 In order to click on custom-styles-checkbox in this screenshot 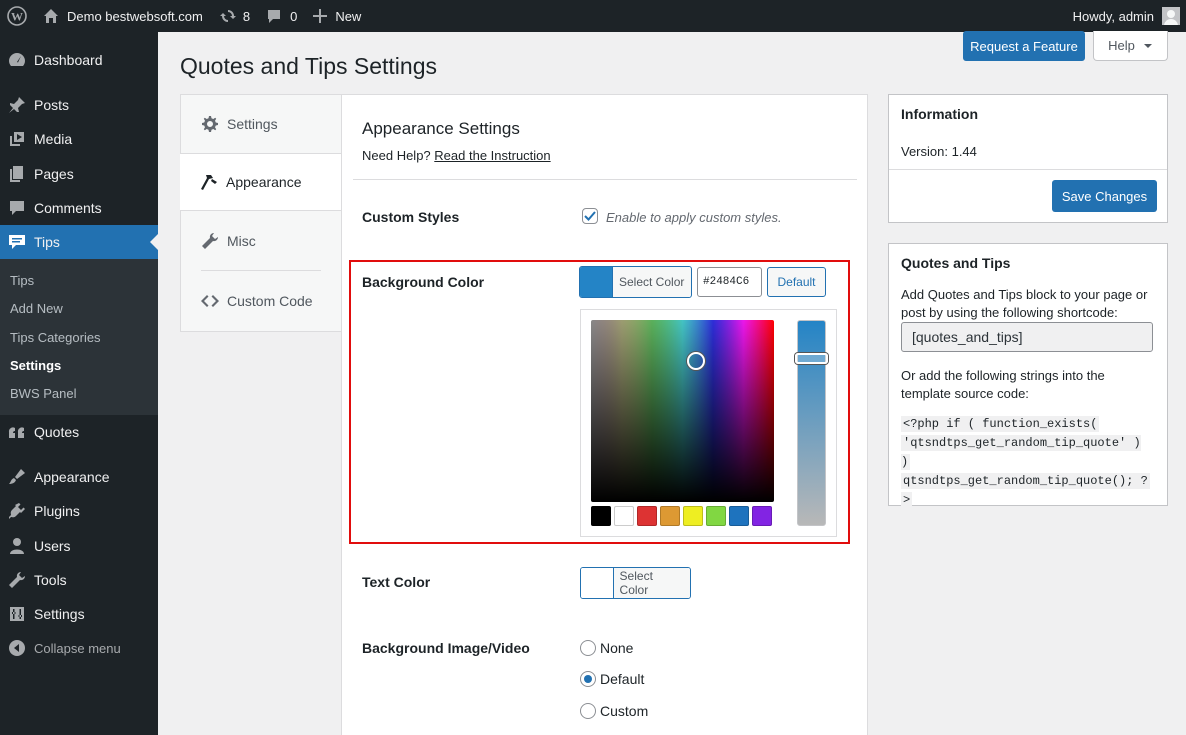, I will do `click(590, 216)`.